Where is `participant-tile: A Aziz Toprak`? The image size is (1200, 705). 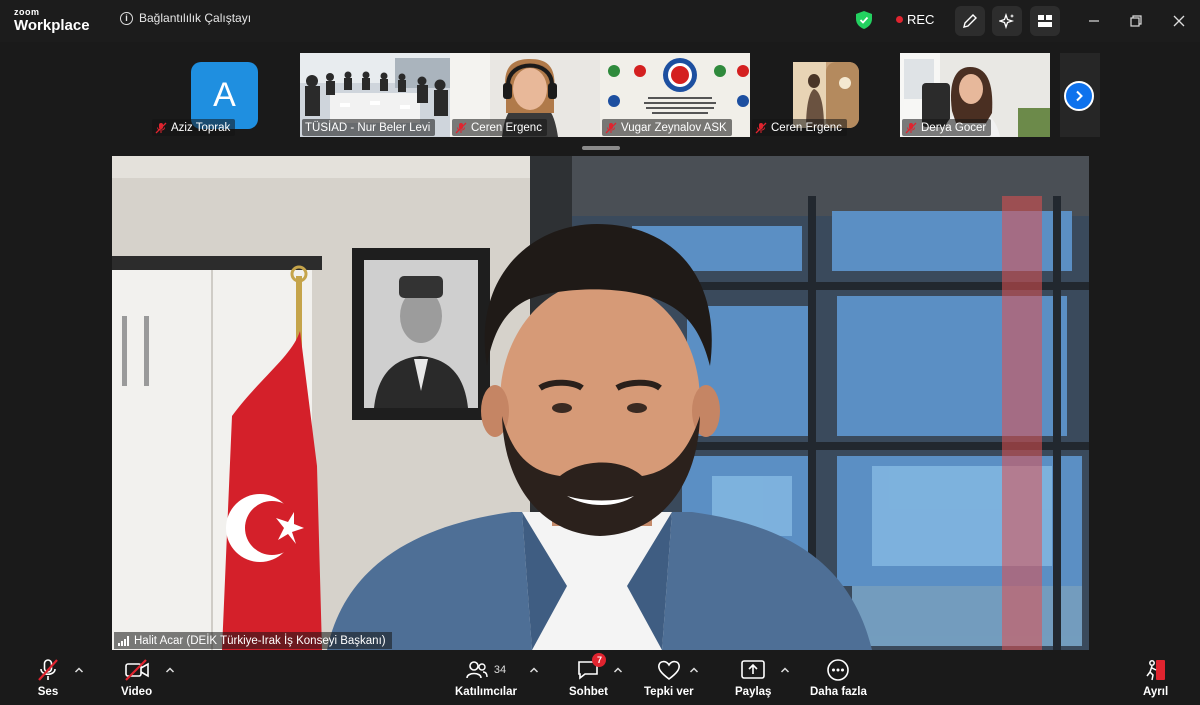
participant-tile: A Aziz Toprak is located at coordinates (225, 95).